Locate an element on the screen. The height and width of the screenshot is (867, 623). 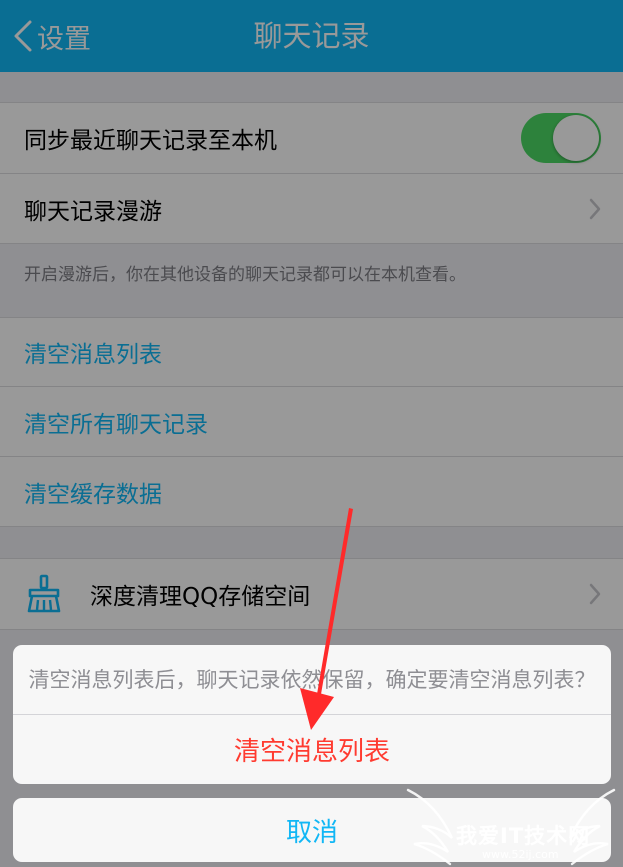
cancel-button: 取消 is located at coordinates (312, 830).